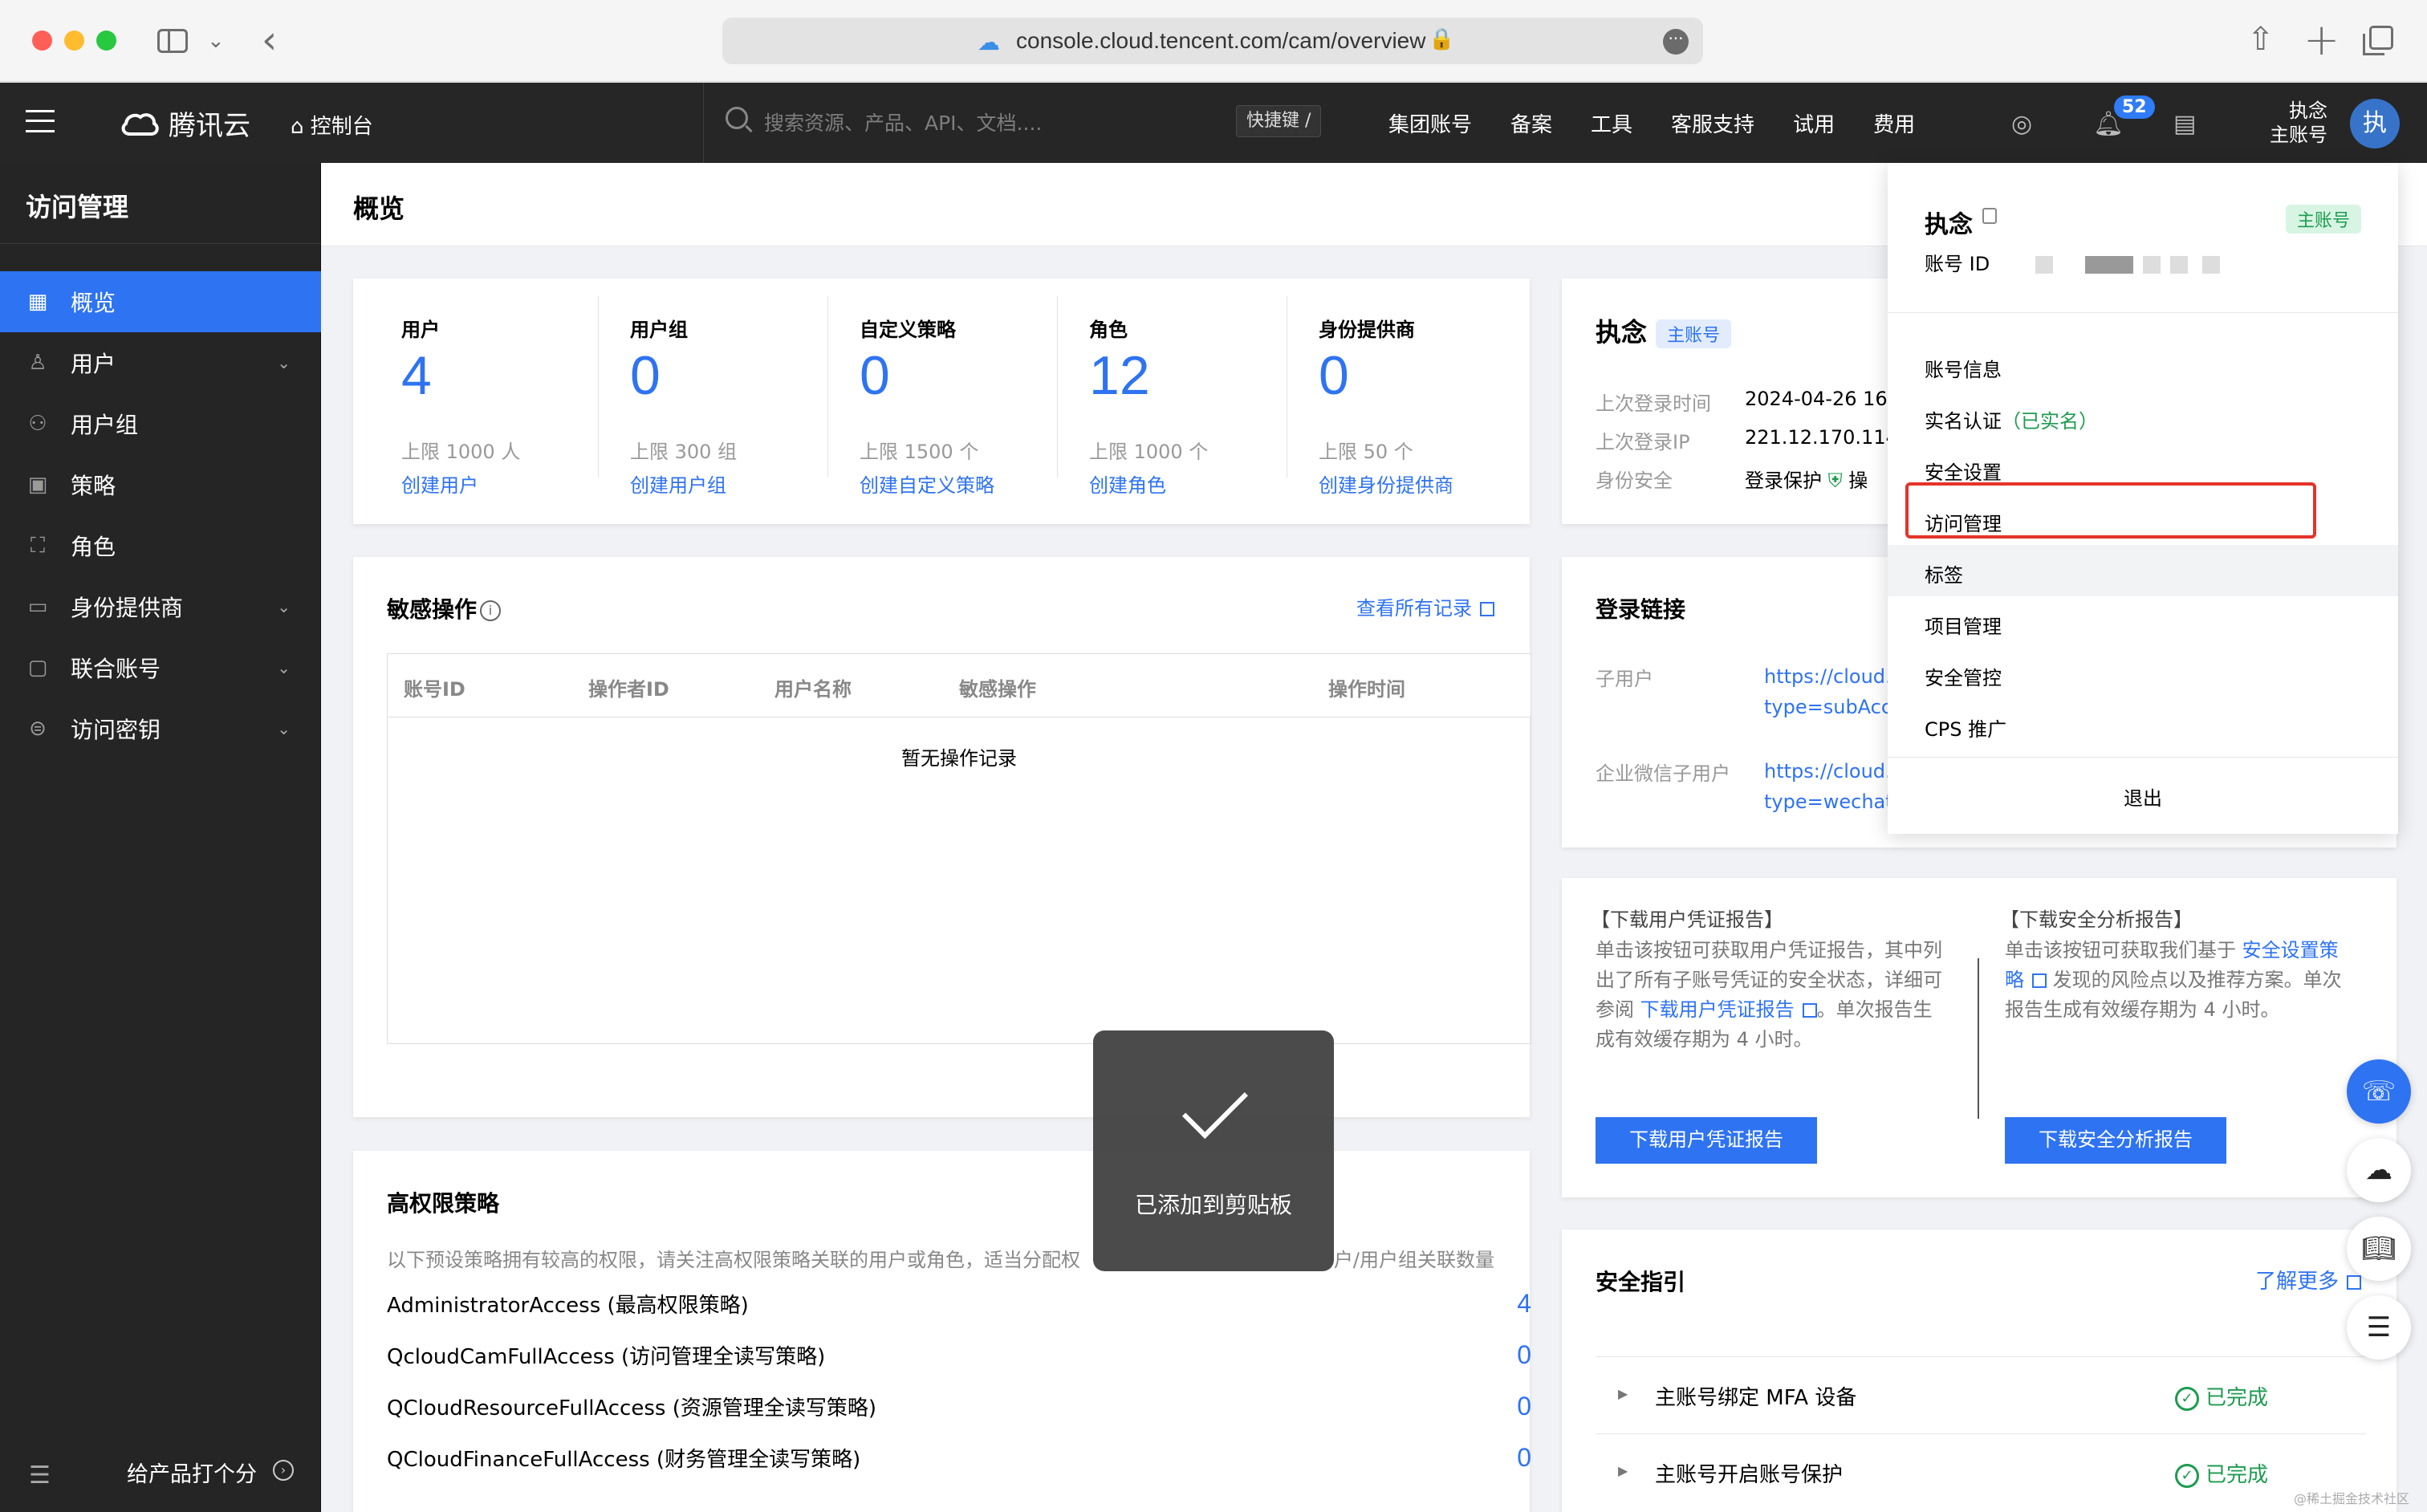 This screenshot has height=1512, width=2427. Describe the element at coordinates (1430, 123) in the screenshot. I see `nav-group-account: 集团账号` at that location.